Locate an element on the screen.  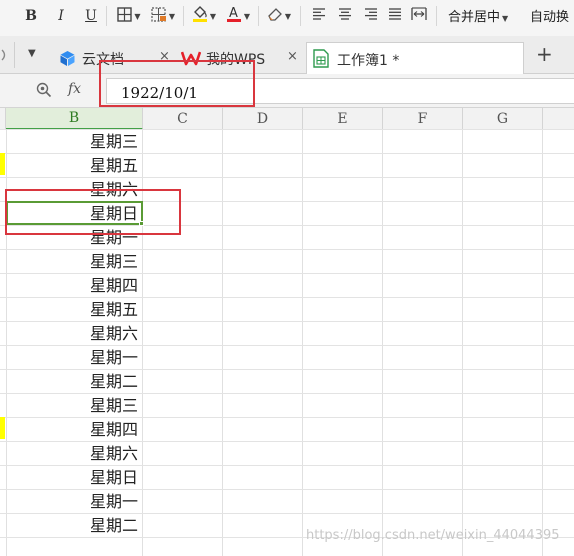
new-tab-button: + is located at coordinates (544, 54).